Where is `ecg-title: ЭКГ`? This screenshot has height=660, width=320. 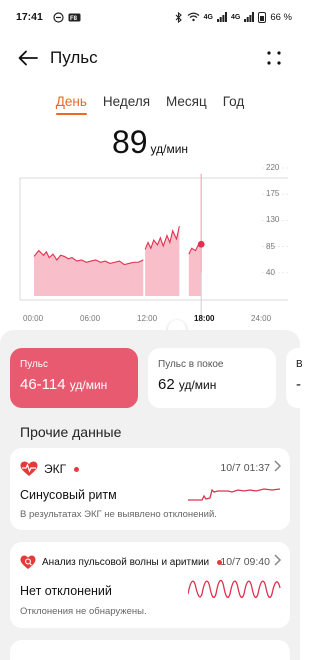
ecg-title: ЭКГ is located at coordinates (55, 469).